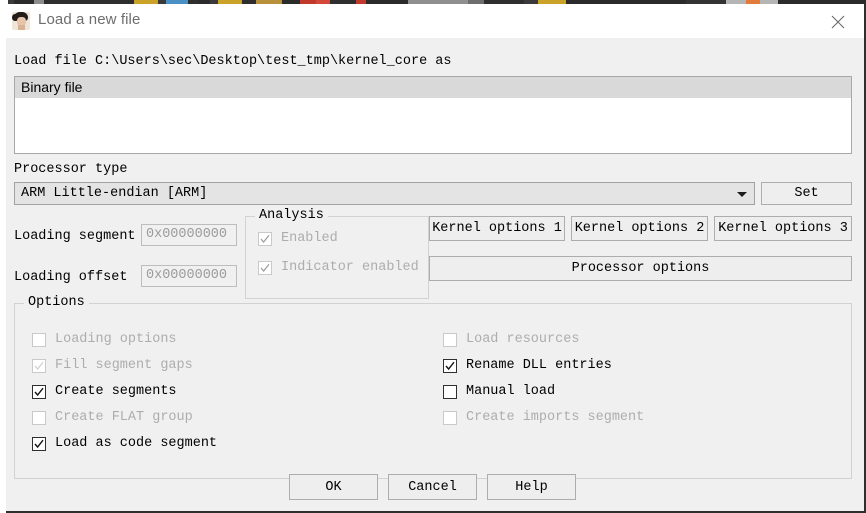 This screenshot has width=866, height=513. I want to click on loading-offset-label: Loading offset, so click(71, 277).